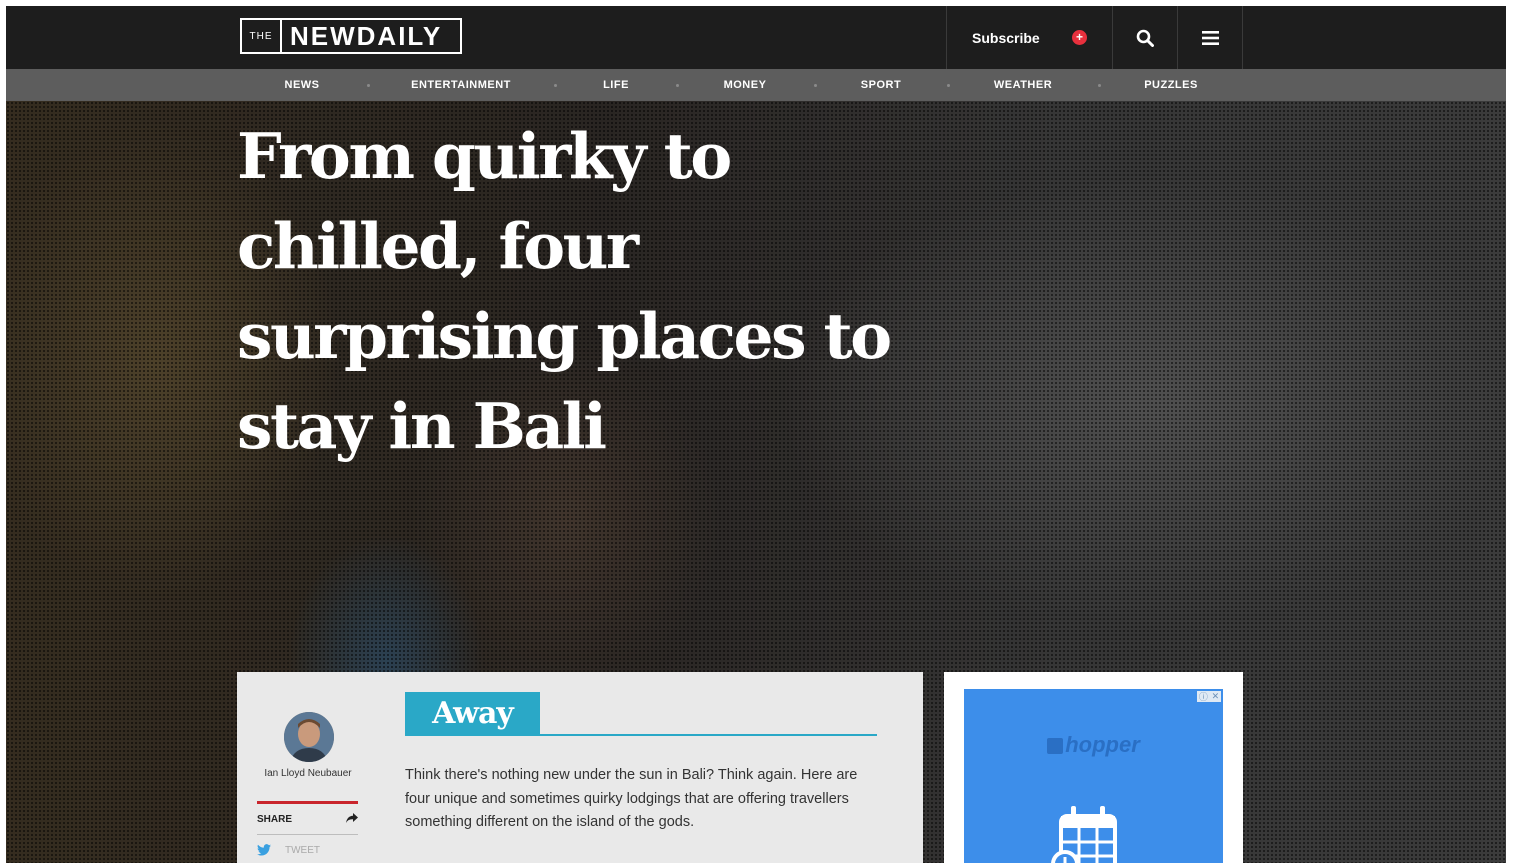 The image size is (1513, 863). Describe the element at coordinates (302, 85) in the screenshot. I see `nav-item-news: NEWS` at that location.